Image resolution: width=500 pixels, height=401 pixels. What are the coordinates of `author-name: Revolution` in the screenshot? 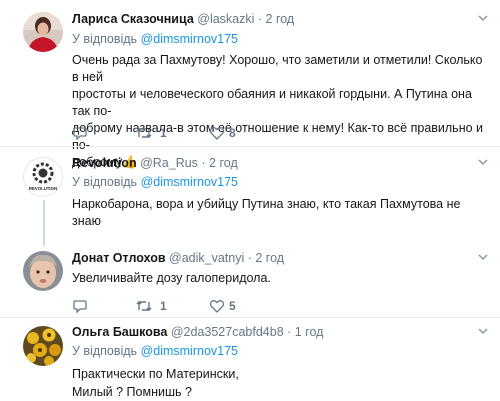 It's located at (104, 163).